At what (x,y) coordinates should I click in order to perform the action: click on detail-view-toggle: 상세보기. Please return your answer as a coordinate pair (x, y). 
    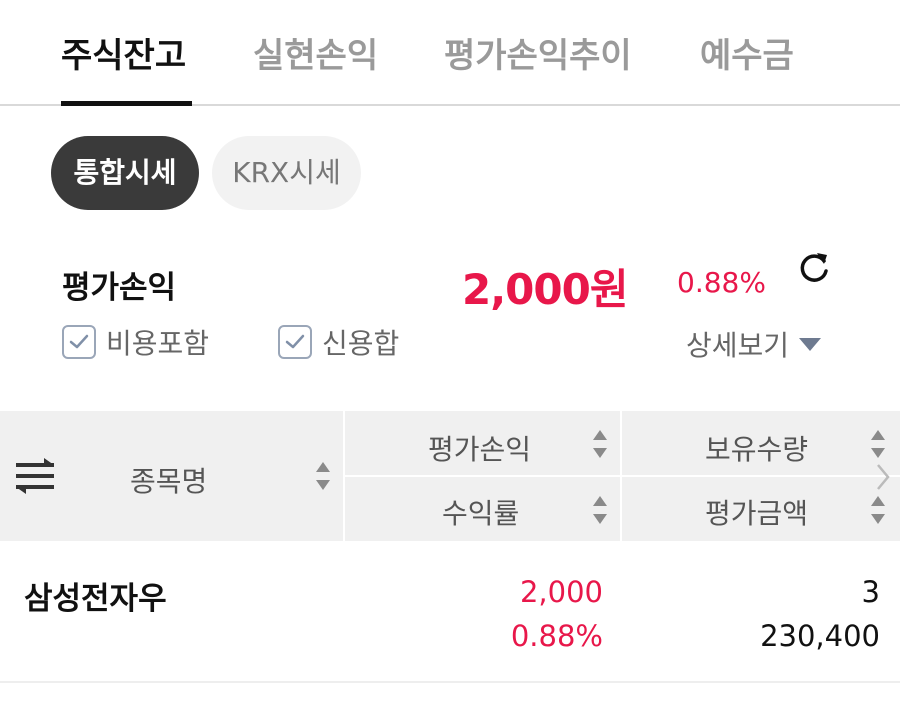
    Looking at the image, I should click on (754, 344).